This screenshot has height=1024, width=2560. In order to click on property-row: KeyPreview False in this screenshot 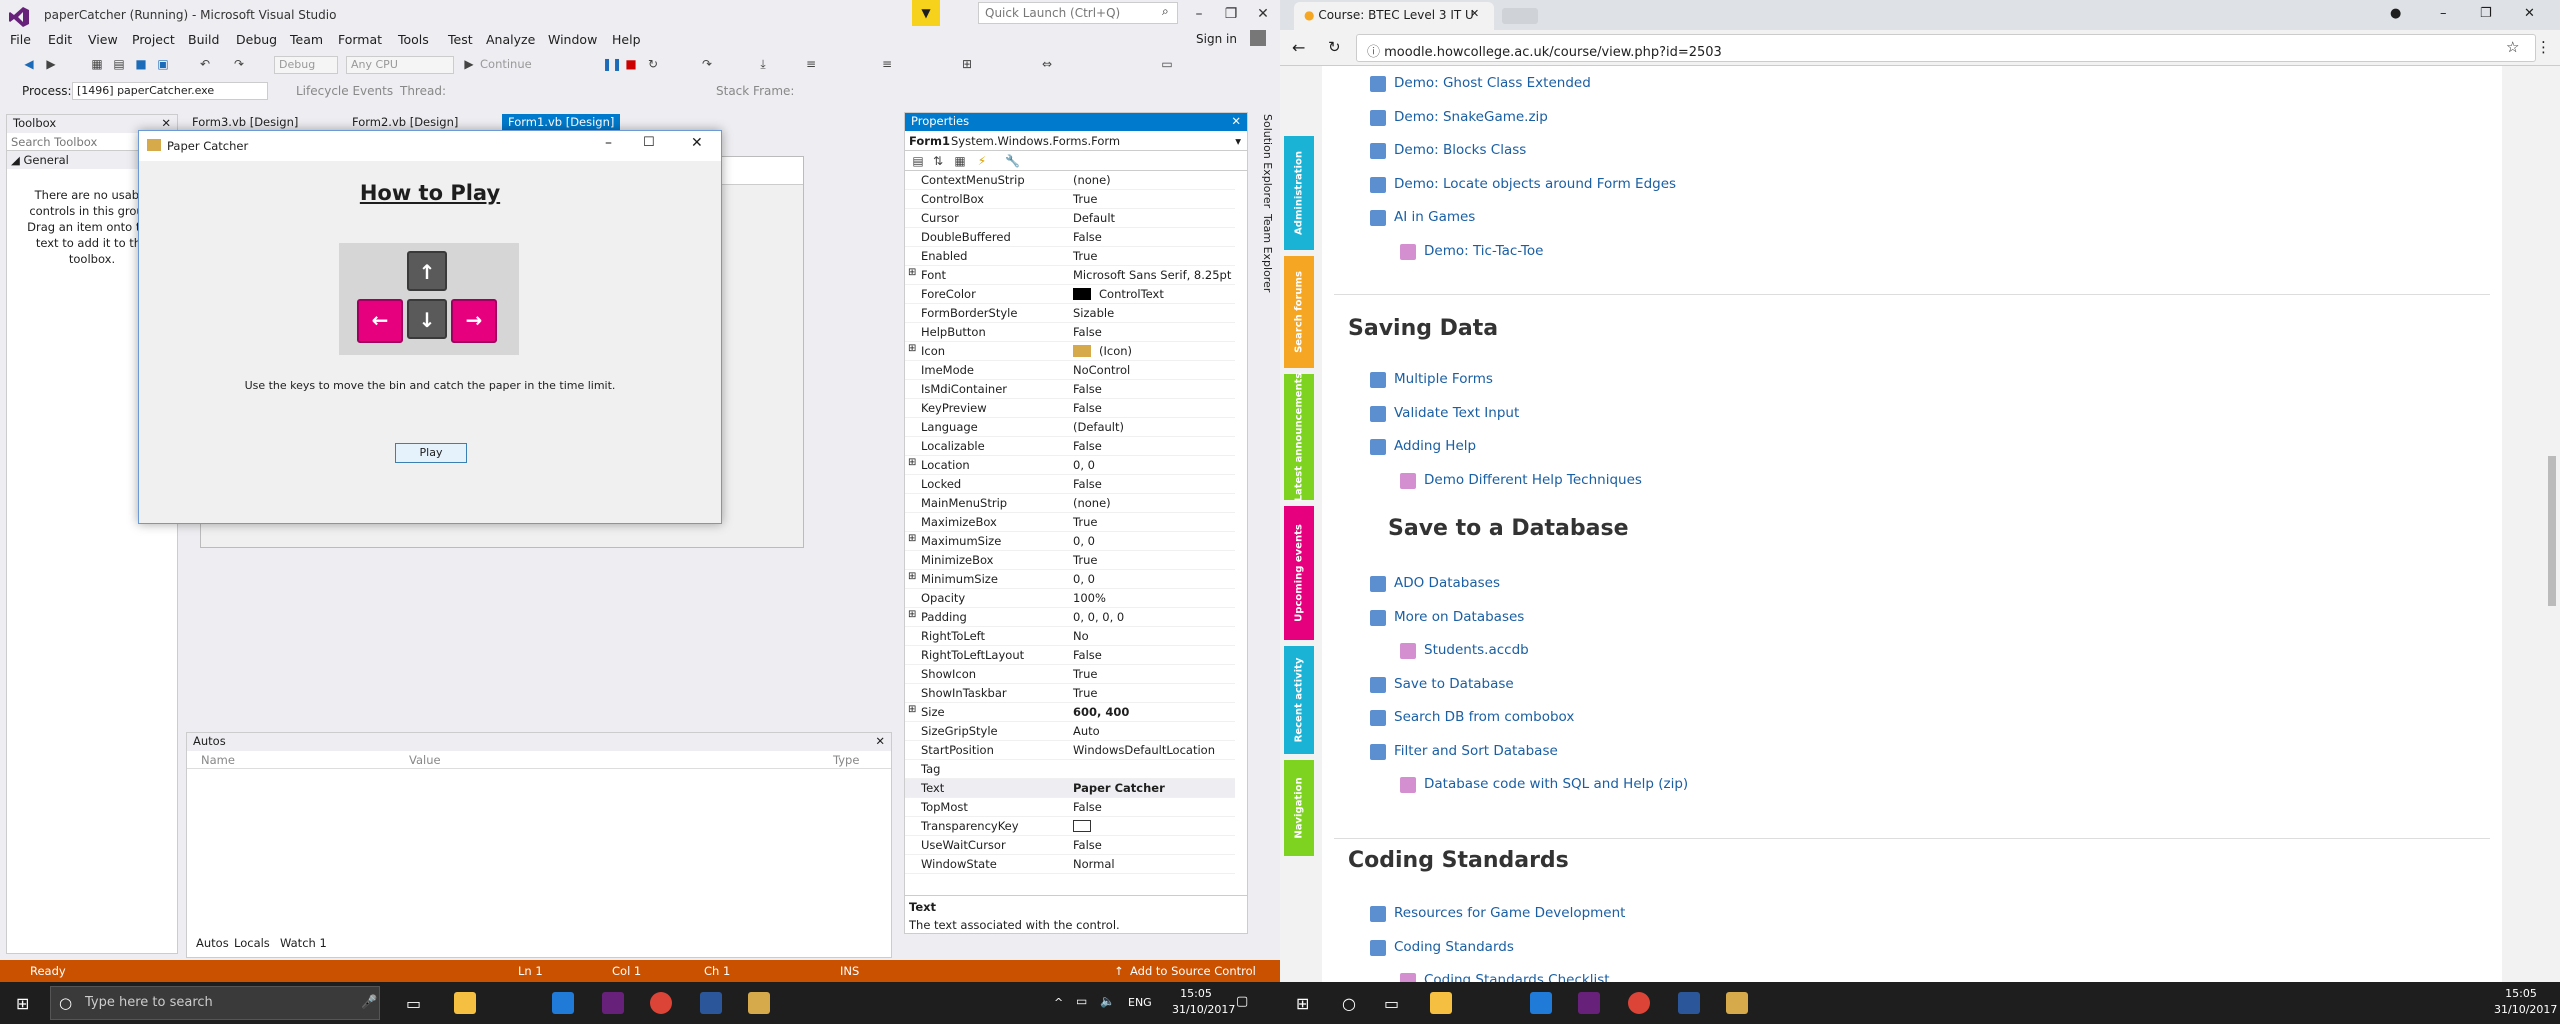, I will do `click(1070, 408)`.